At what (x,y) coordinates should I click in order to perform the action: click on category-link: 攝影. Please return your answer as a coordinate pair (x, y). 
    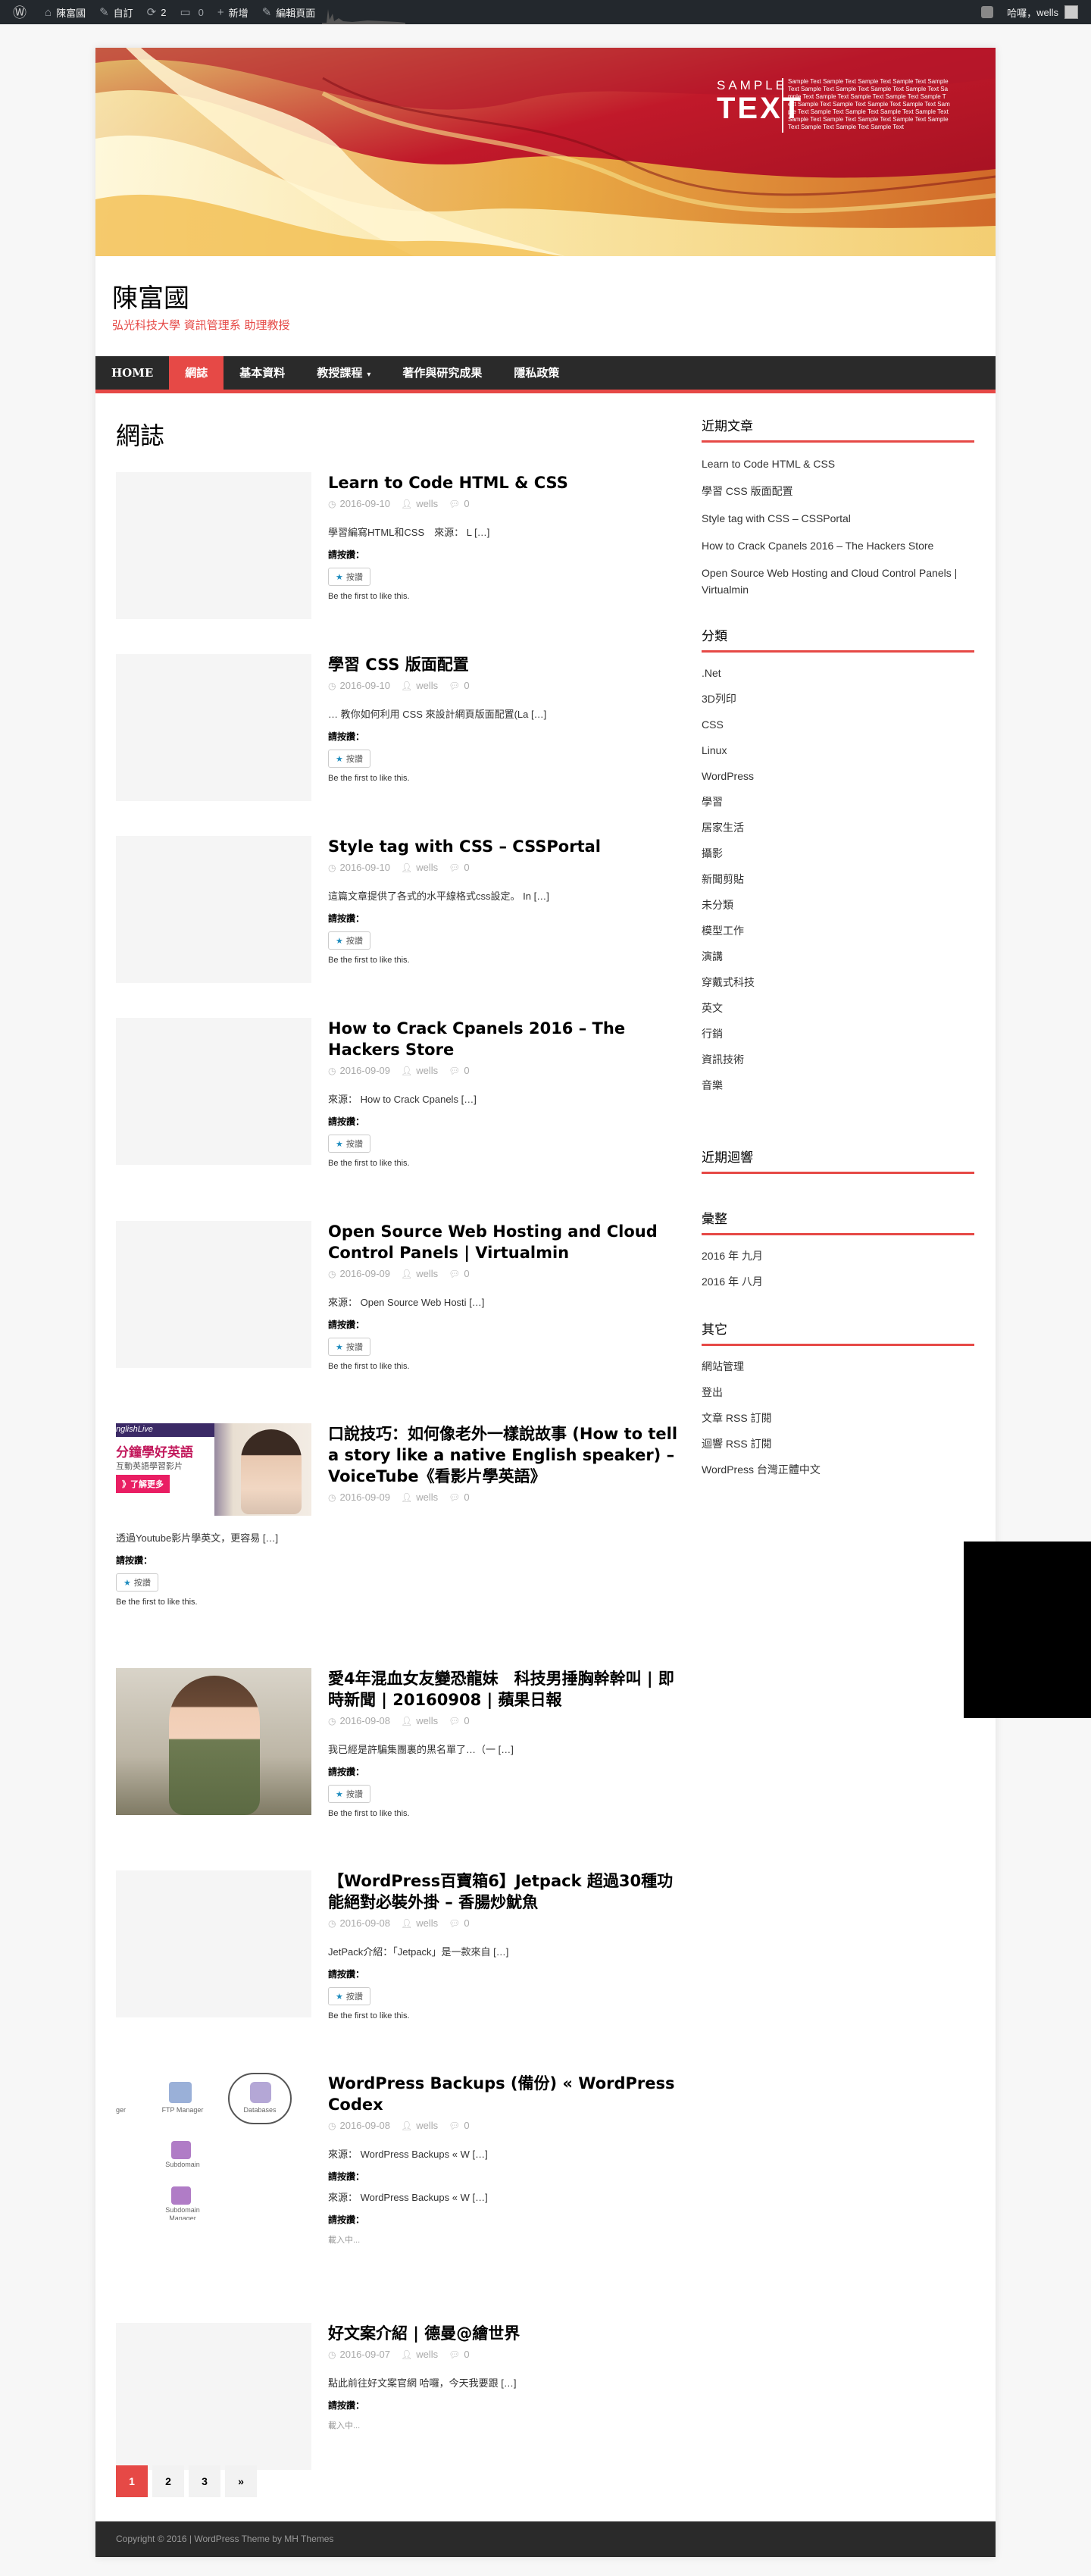
    Looking at the image, I should click on (838, 853).